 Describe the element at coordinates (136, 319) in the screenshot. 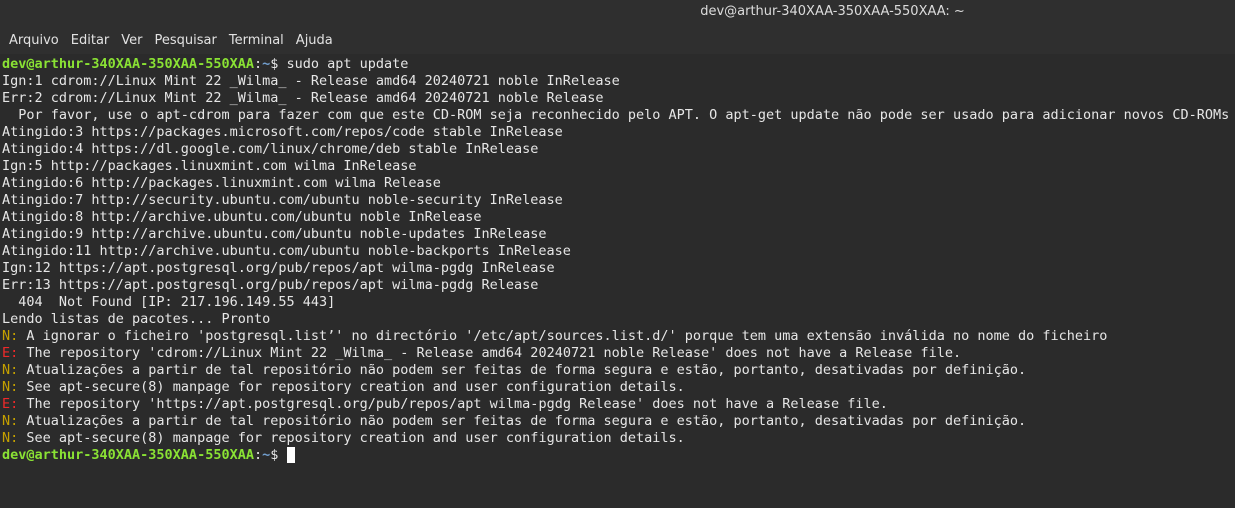

I see `output-line: Lendo listas de pacotes... Pronto` at that location.